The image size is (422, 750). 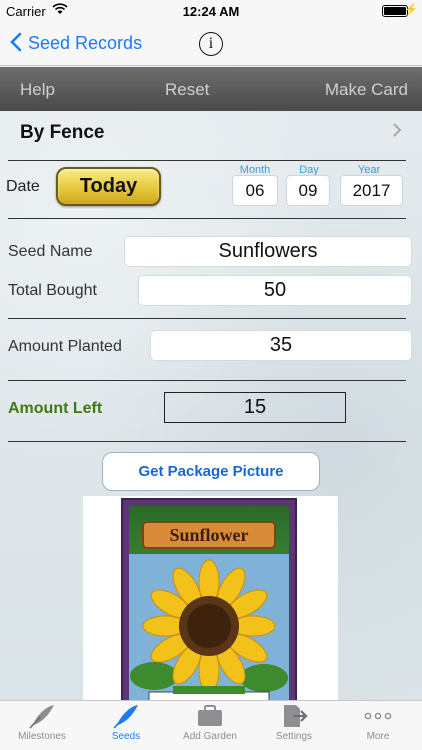 I want to click on amount-left-label: Amount Left, so click(x=55, y=408).